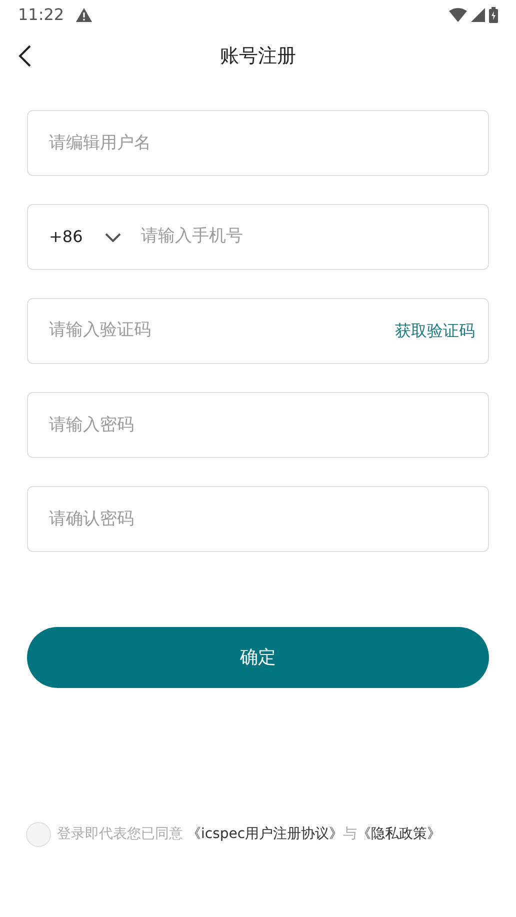 The image size is (516, 917). Describe the element at coordinates (38, 834) in the screenshot. I see `agree-checkbox` at that location.